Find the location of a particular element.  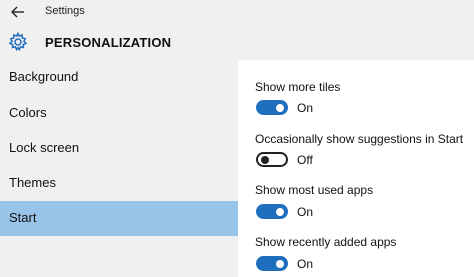

sidebar-item-background: Background is located at coordinates (119, 77).